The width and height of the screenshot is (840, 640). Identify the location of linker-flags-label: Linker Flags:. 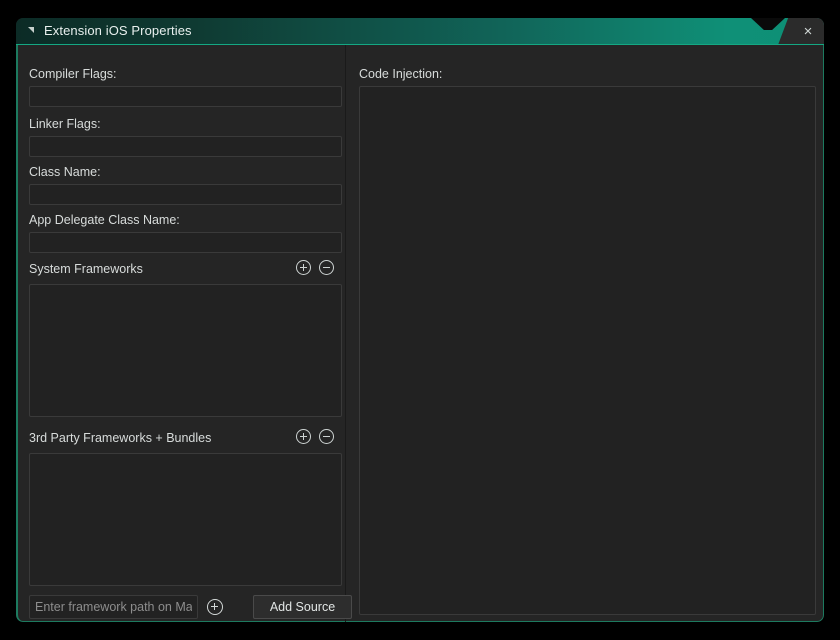
(65, 124).